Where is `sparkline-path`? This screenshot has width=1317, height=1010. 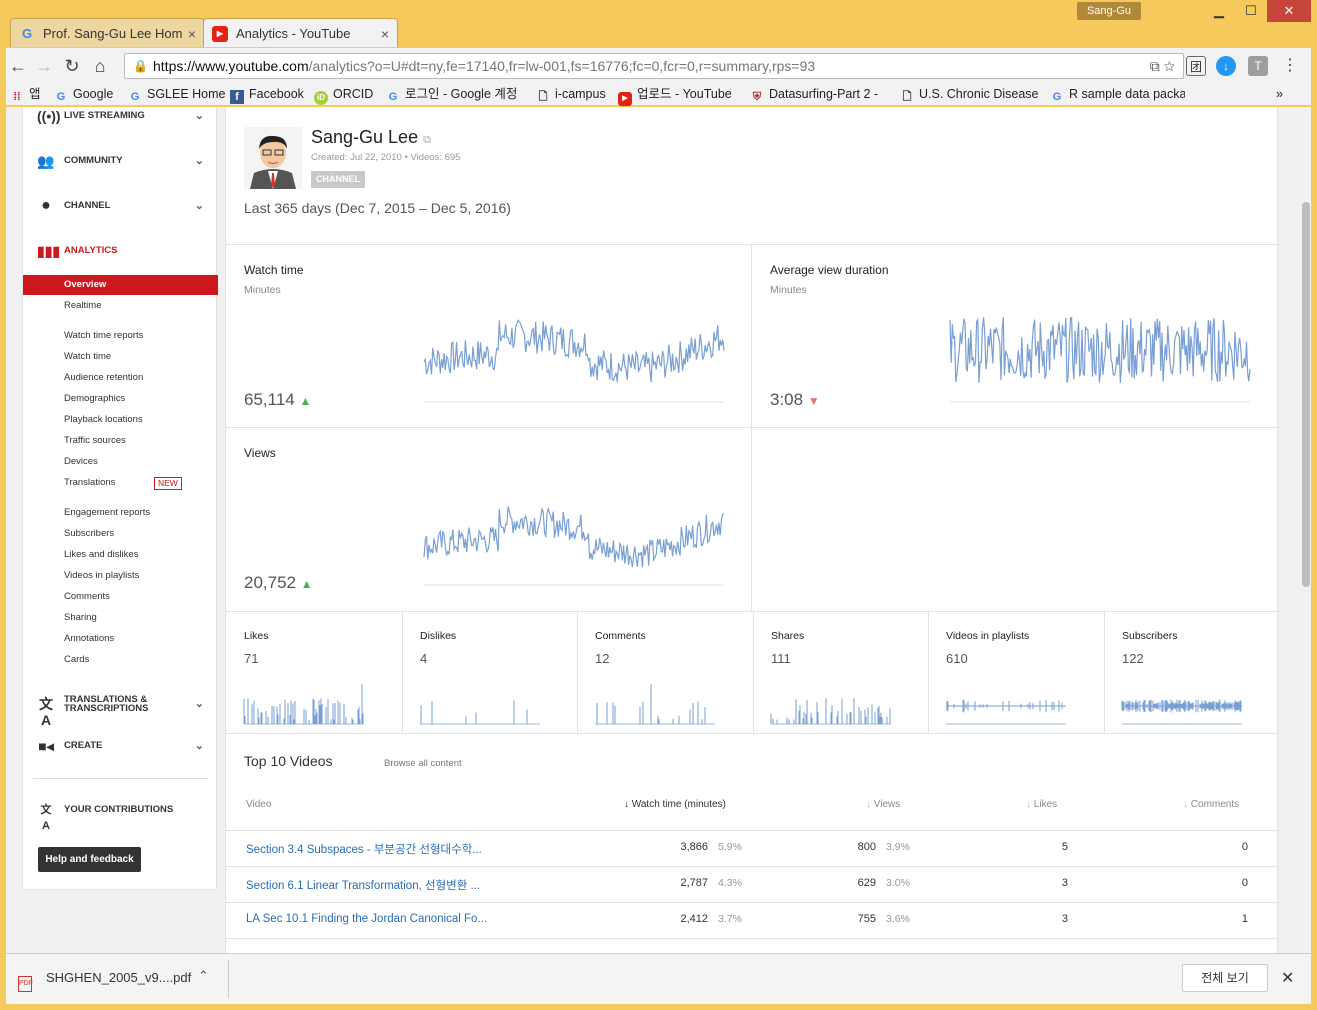 sparkline-path is located at coordinates (474, 712).